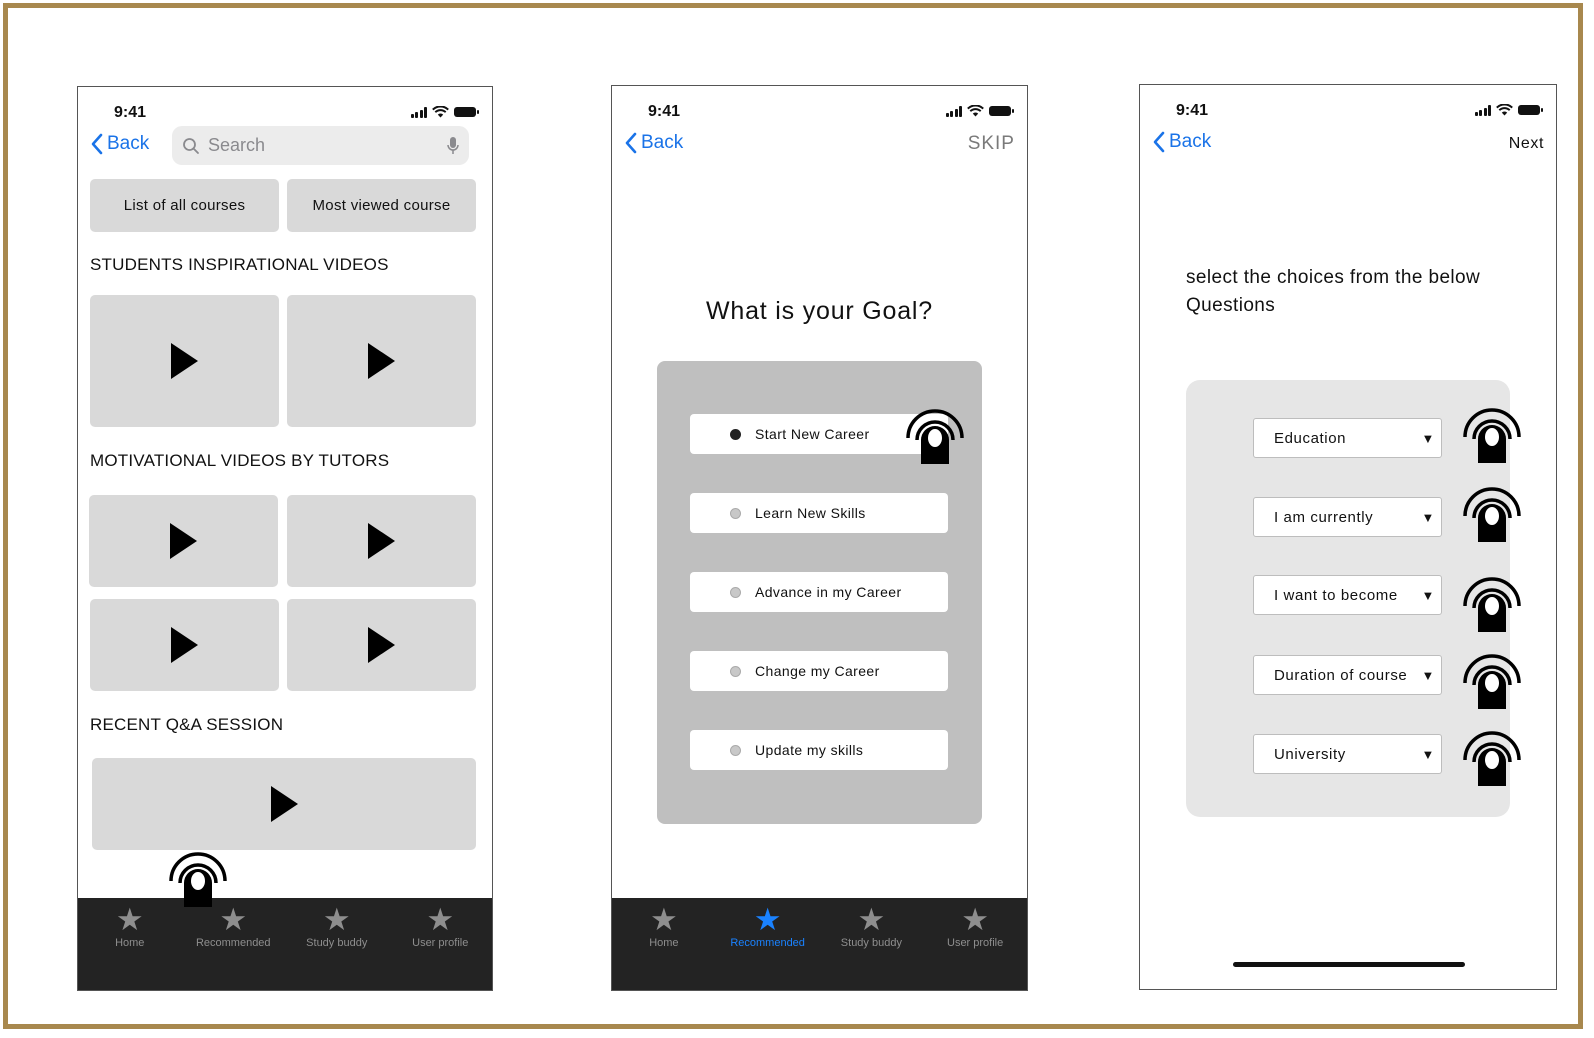  What do you see at coordinates (735, 434) in the screenshot?
I see `radio-selected` at bounding box center [735, 434].